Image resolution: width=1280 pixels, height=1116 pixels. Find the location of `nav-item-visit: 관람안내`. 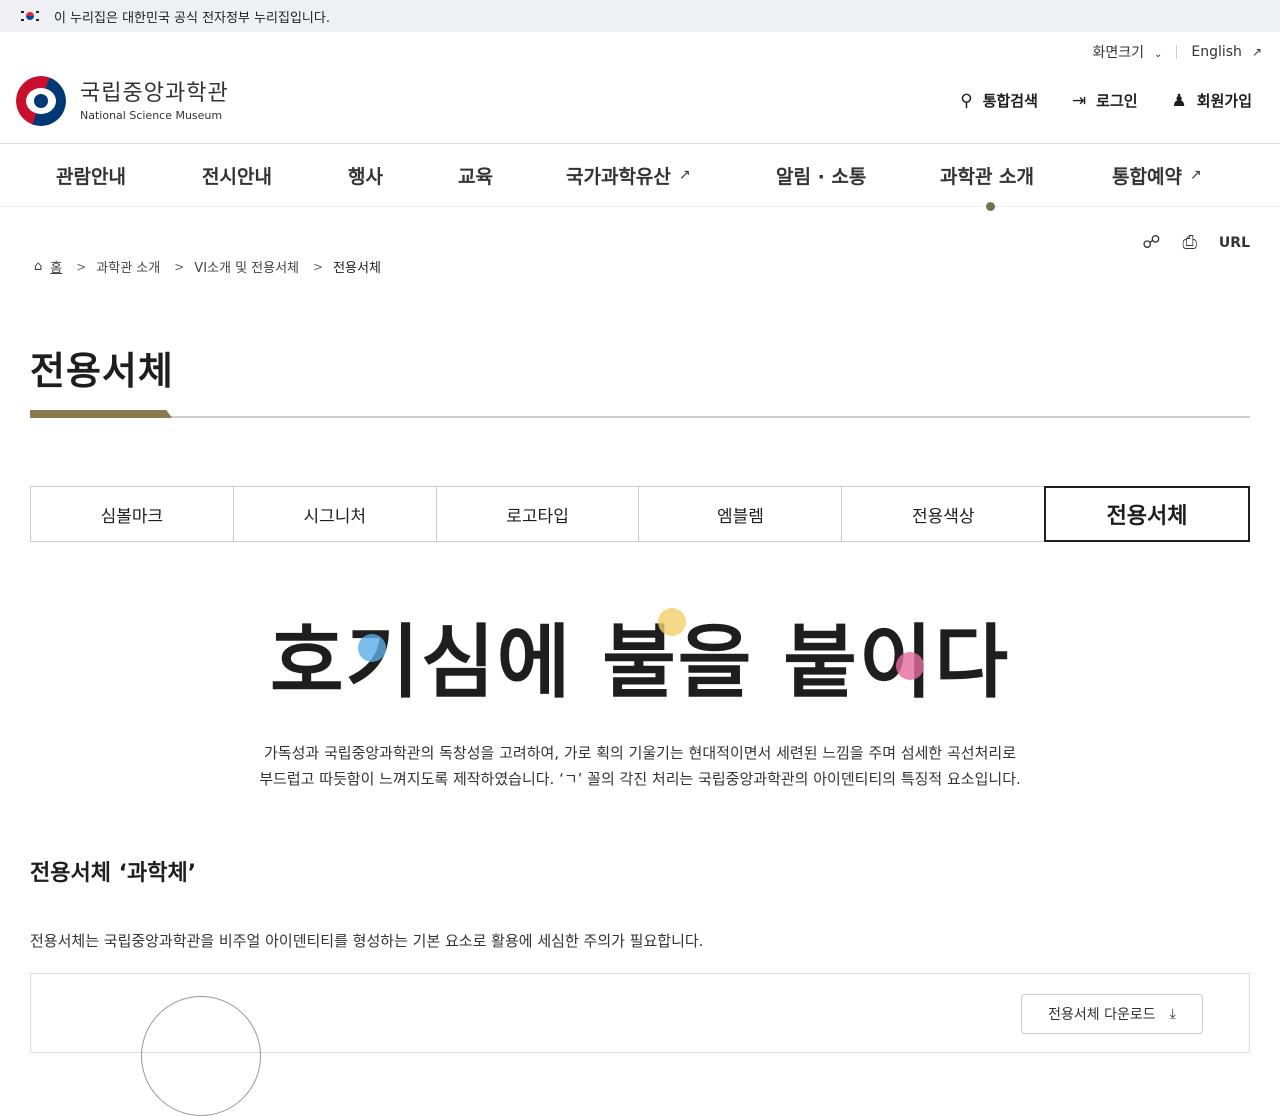

nav-item-visit: 관람안내 is located at coordinates (91, 175).